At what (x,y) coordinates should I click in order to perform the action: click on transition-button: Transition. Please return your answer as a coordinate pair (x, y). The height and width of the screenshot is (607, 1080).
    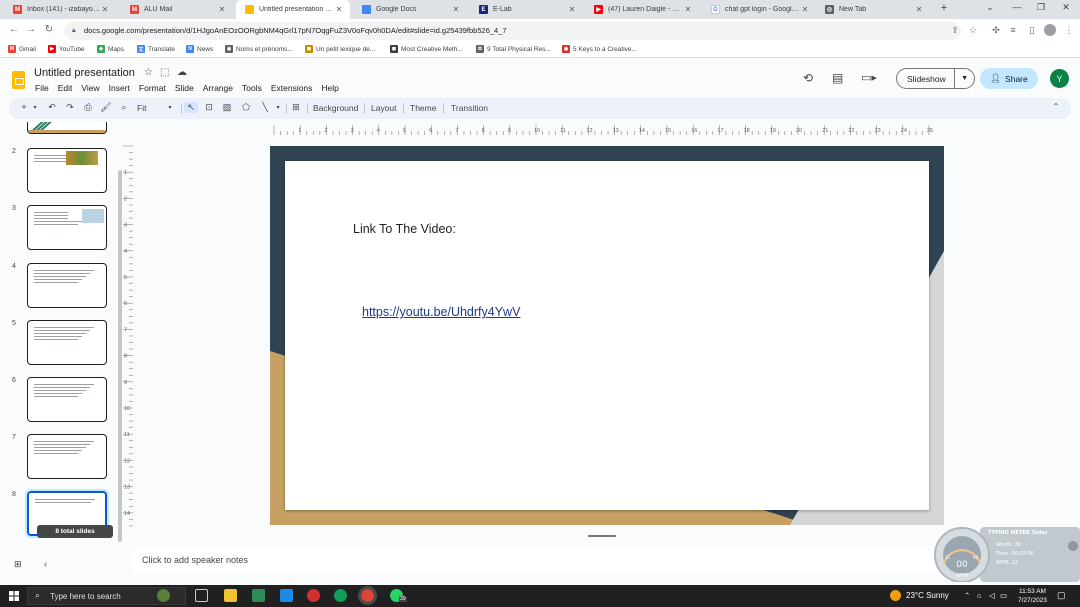
    Looking at the image, I should click on (469, 108).